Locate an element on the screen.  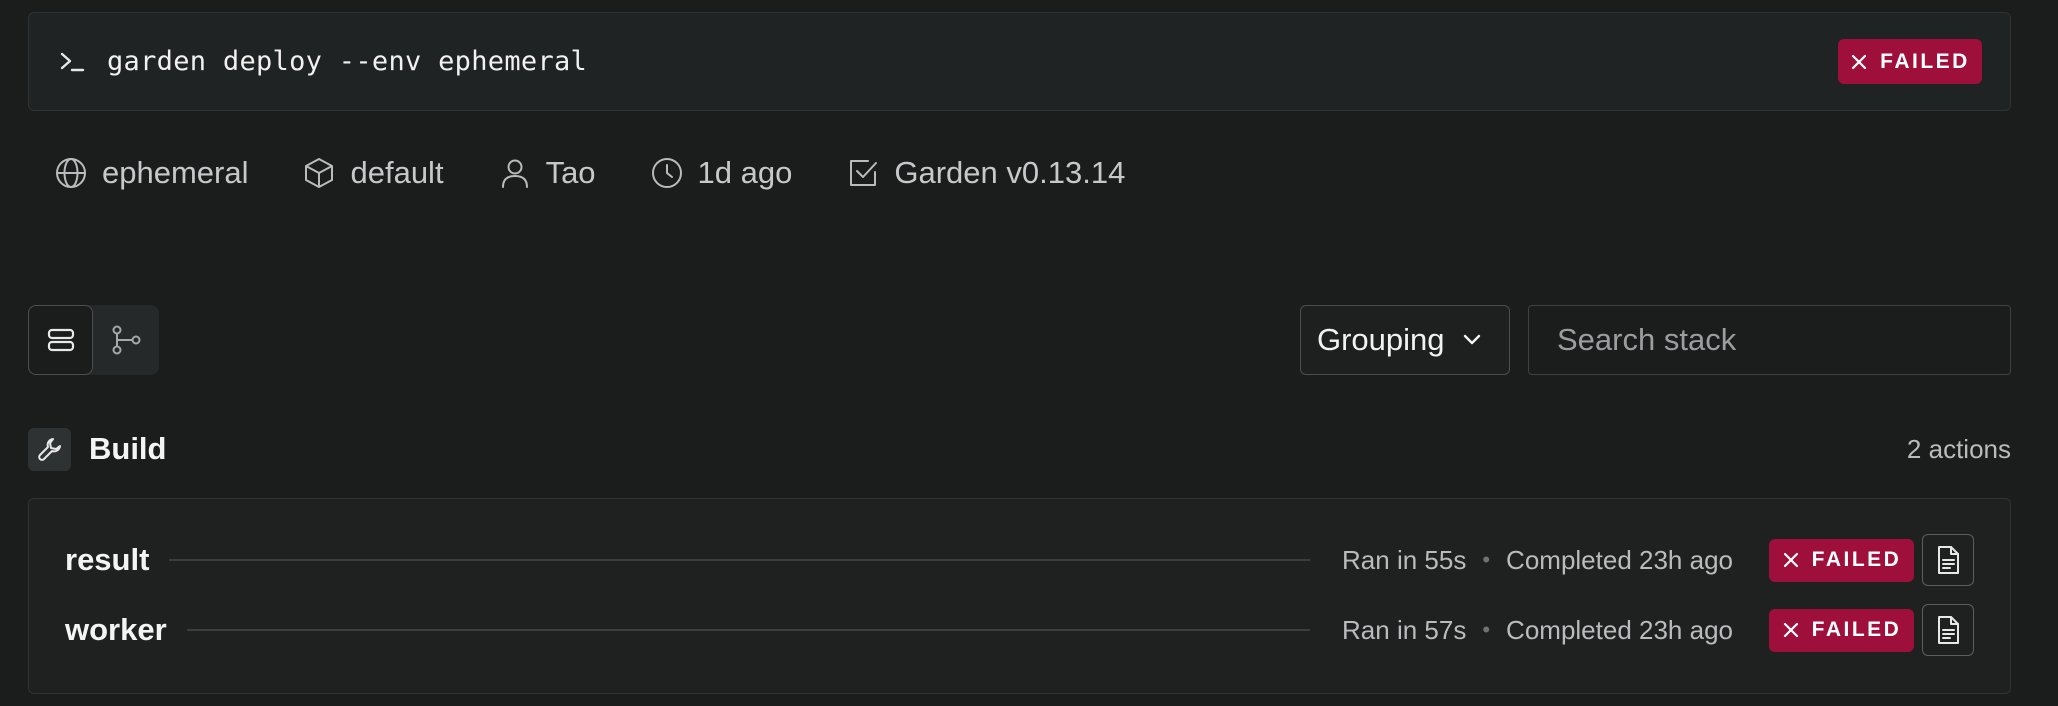
list-view-icon is located at coordinates (60, 340).